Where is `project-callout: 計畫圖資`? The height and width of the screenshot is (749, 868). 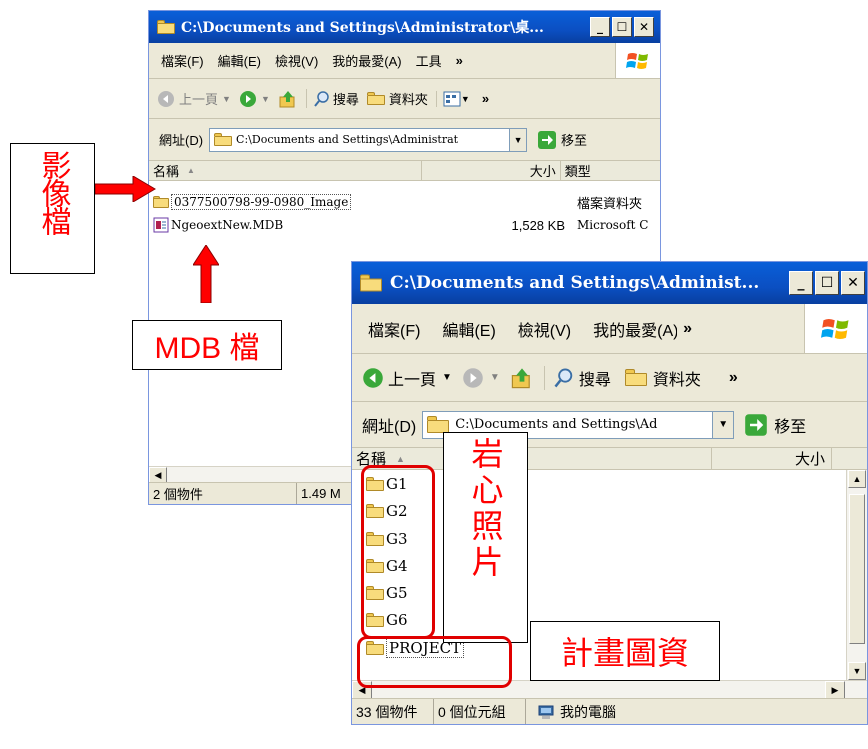
project-callout: 計畫圖資 is located at coordinates (625, 651).